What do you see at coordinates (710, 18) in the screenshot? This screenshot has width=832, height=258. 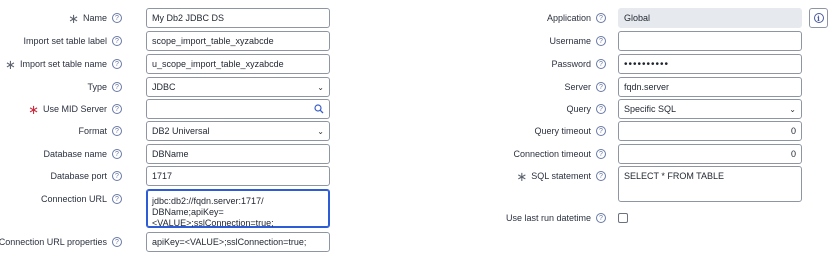 I see `application-field: Global` at bounding box center [710, 18].